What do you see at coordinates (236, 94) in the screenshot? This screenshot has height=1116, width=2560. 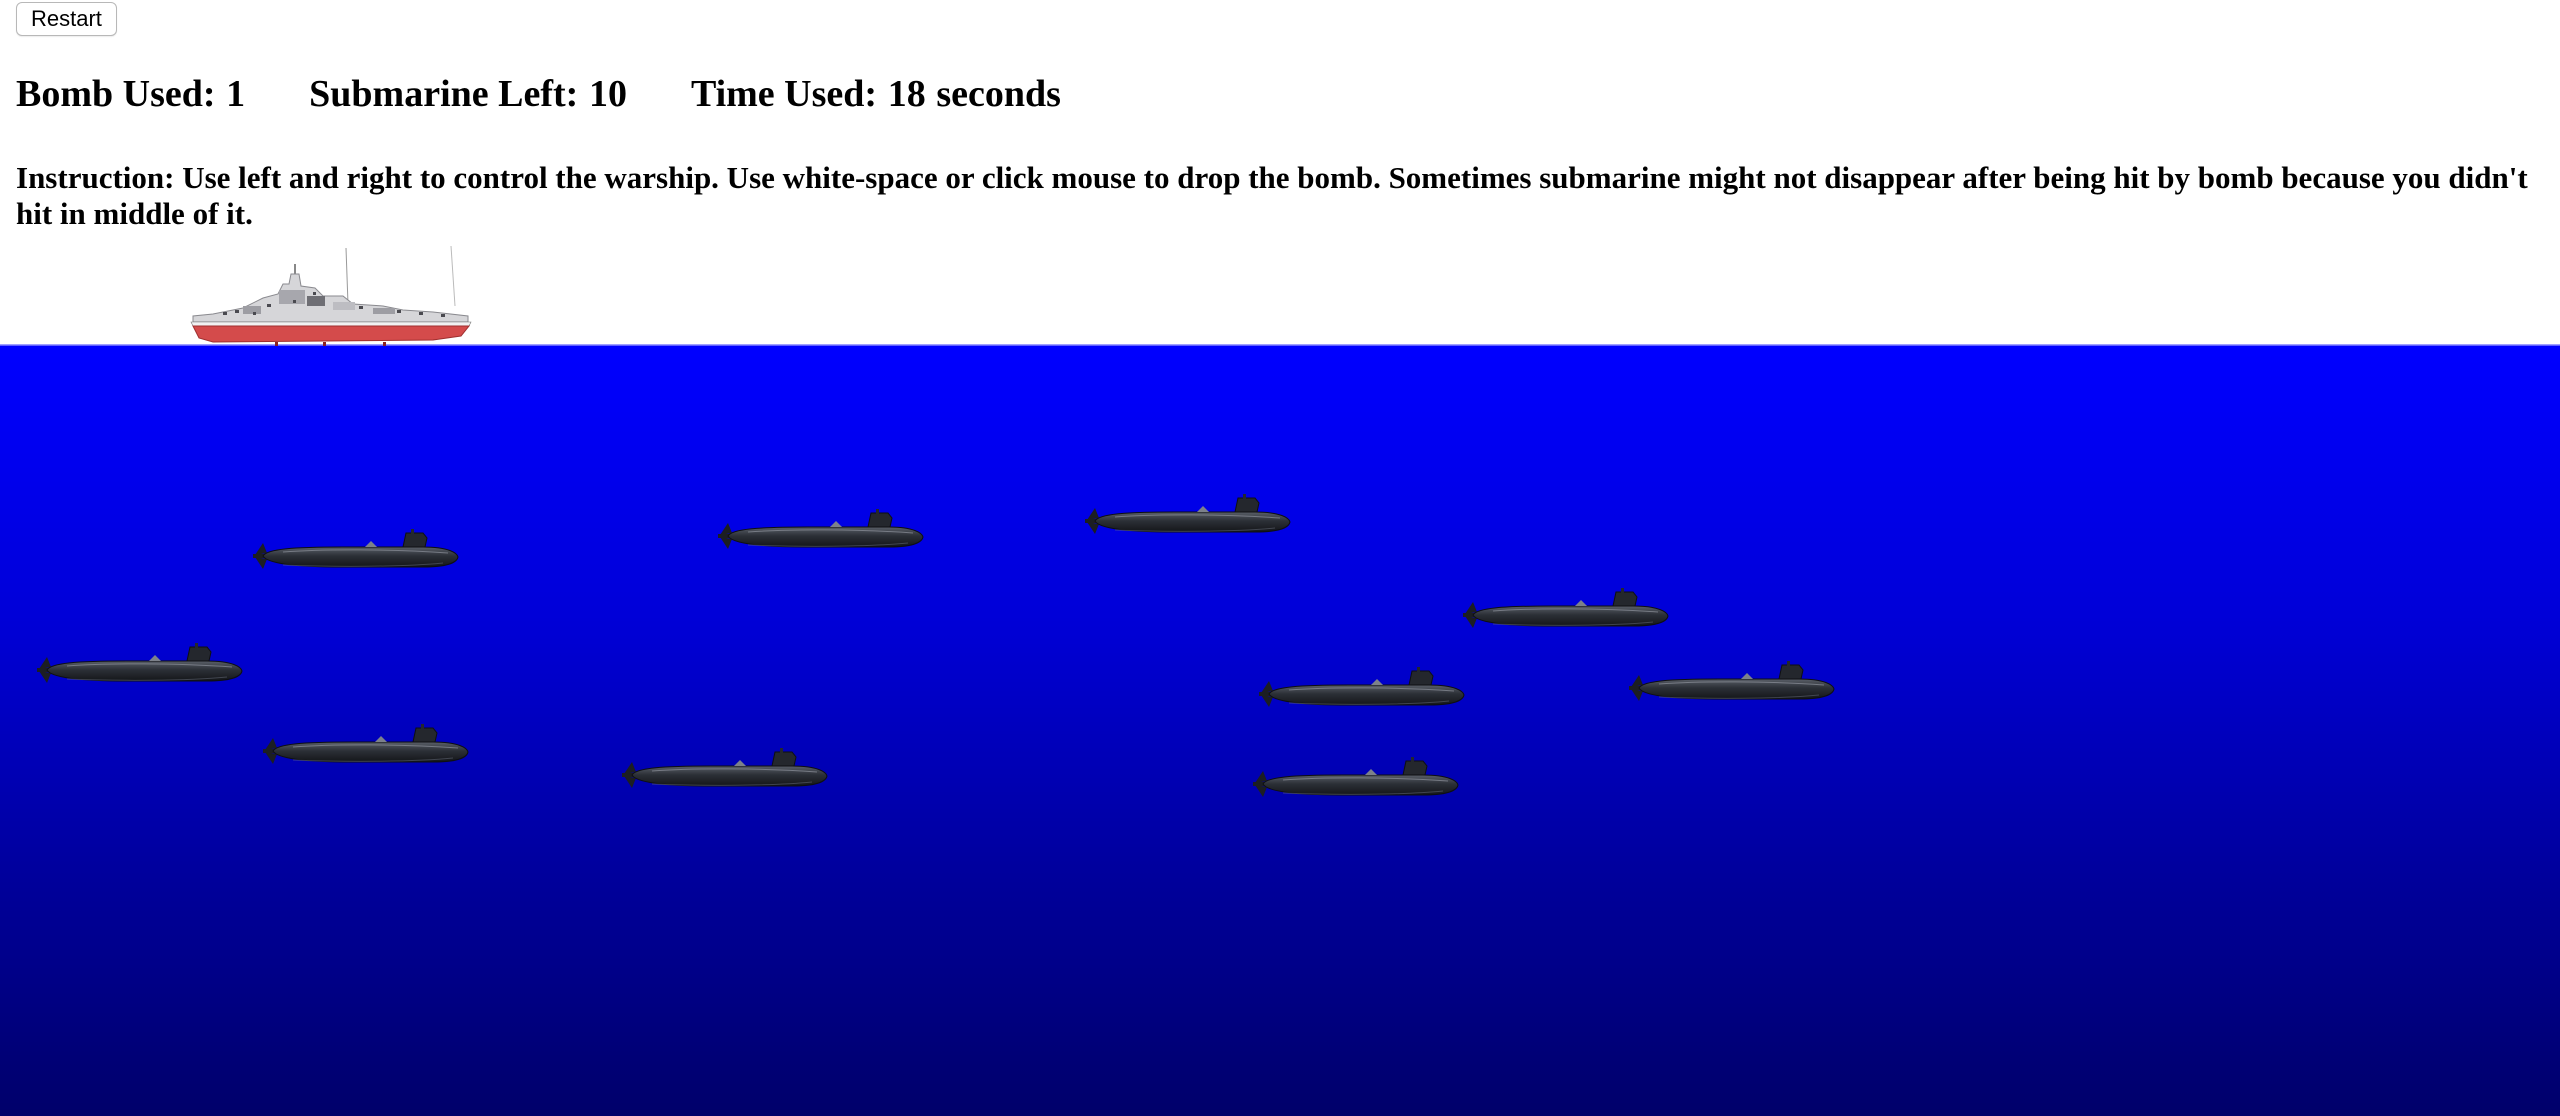 I see `bomb-used-value: 1` at bounding box center [236, 94].